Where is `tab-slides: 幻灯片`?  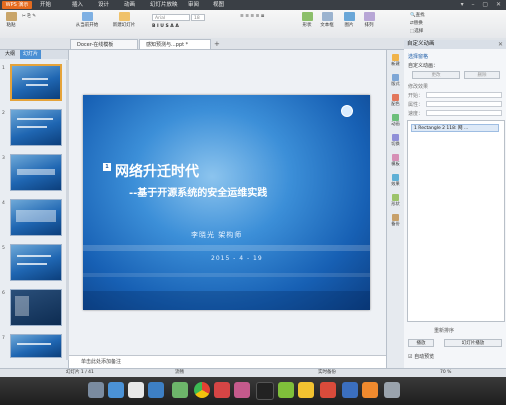 tab-slides: 幻灯片 is located at coordinates (31, 54).